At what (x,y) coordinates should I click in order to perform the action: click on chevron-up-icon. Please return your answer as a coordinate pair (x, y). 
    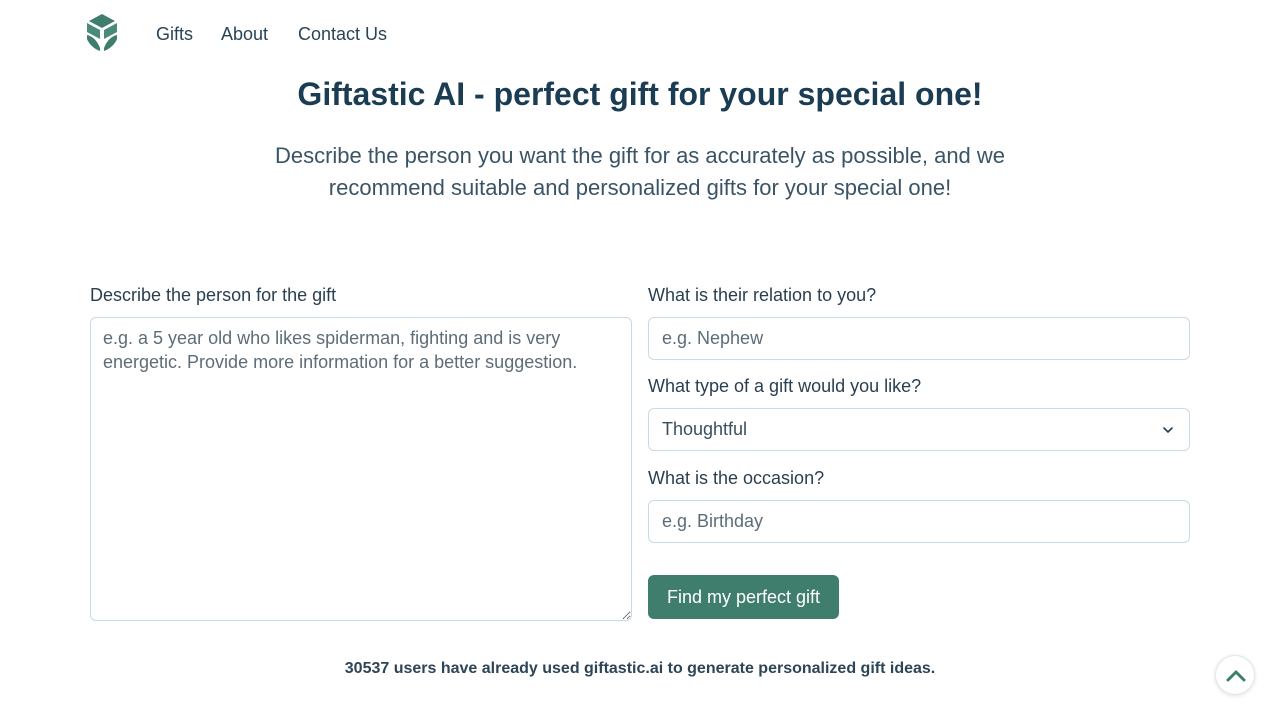
    Looking at the image, I should click on (1236, 676).